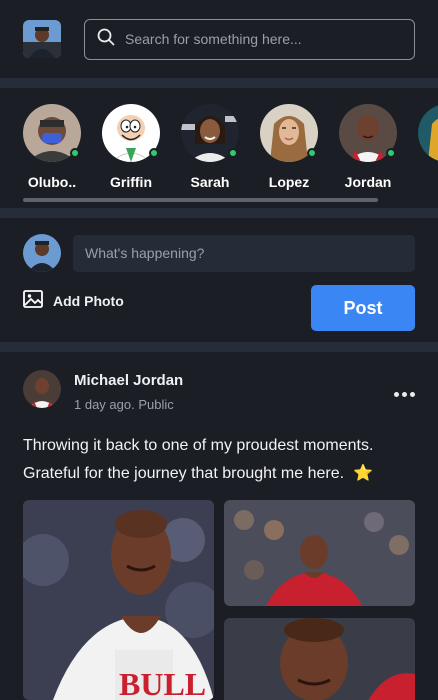  What do you see at coordinates (200, 200) in the screenshot?
I see `stories-scrollbar` at bounding box center [200, 200].